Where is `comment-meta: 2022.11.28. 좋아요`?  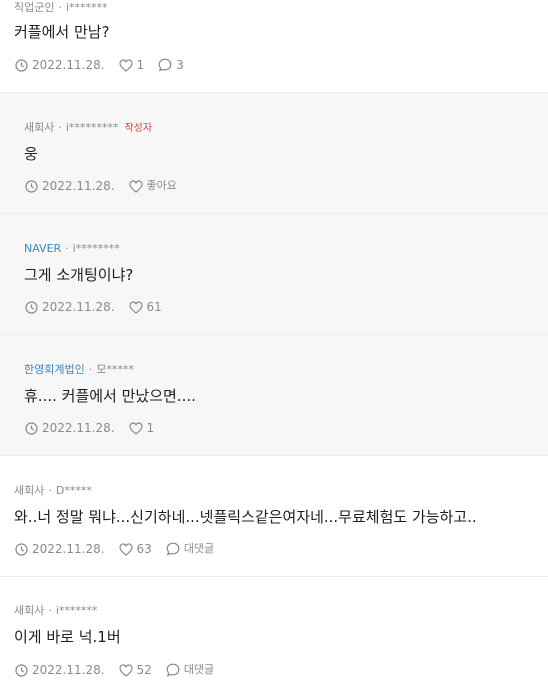 comment-meta: 2022.11.28. 좋아요 is located at coordinates (108, 186).